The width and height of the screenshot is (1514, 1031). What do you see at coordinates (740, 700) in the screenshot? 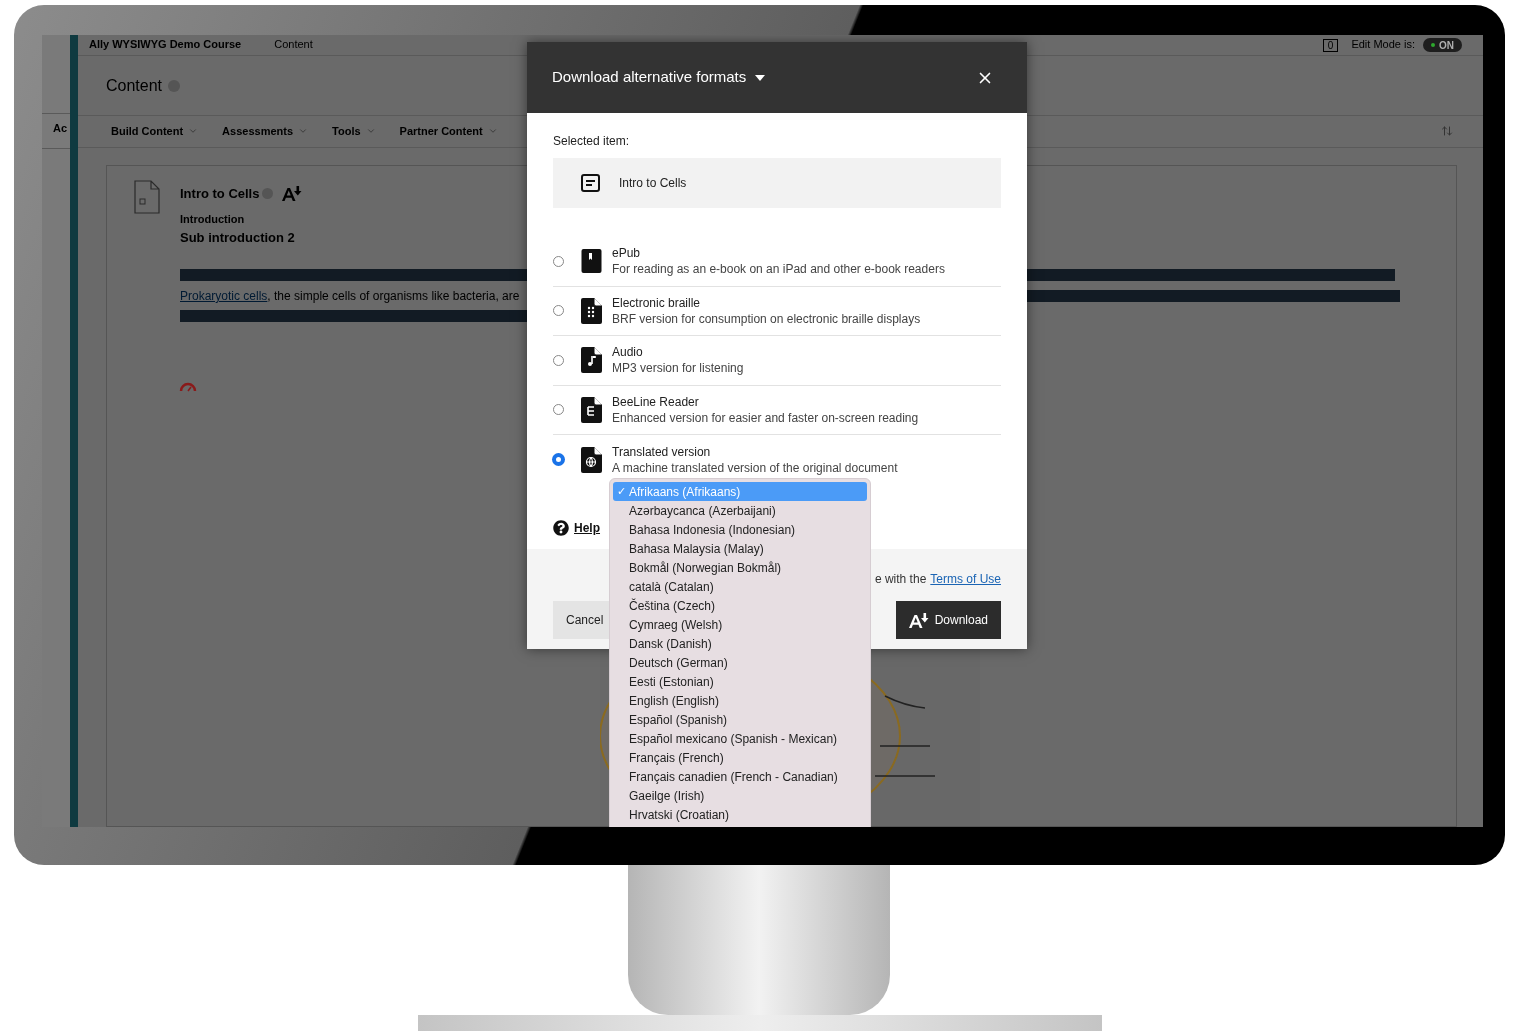
I see `language-option: English (English)` at bounding box center [740, 700].